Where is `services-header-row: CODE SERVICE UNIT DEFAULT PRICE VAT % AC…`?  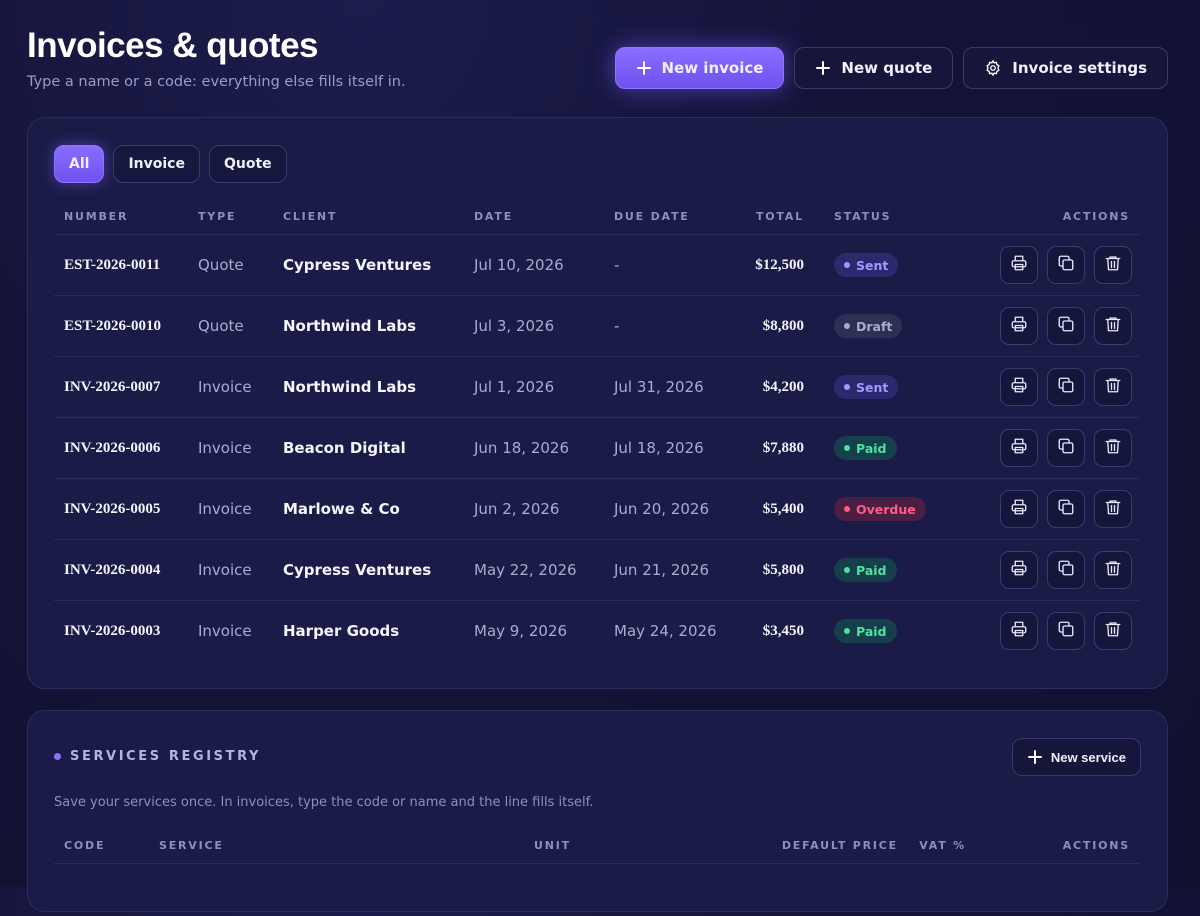
services-header-row: CODE SERVICE UNIT DEFAULT PRICE VAT % AC… is located at coordinates (597, 845).